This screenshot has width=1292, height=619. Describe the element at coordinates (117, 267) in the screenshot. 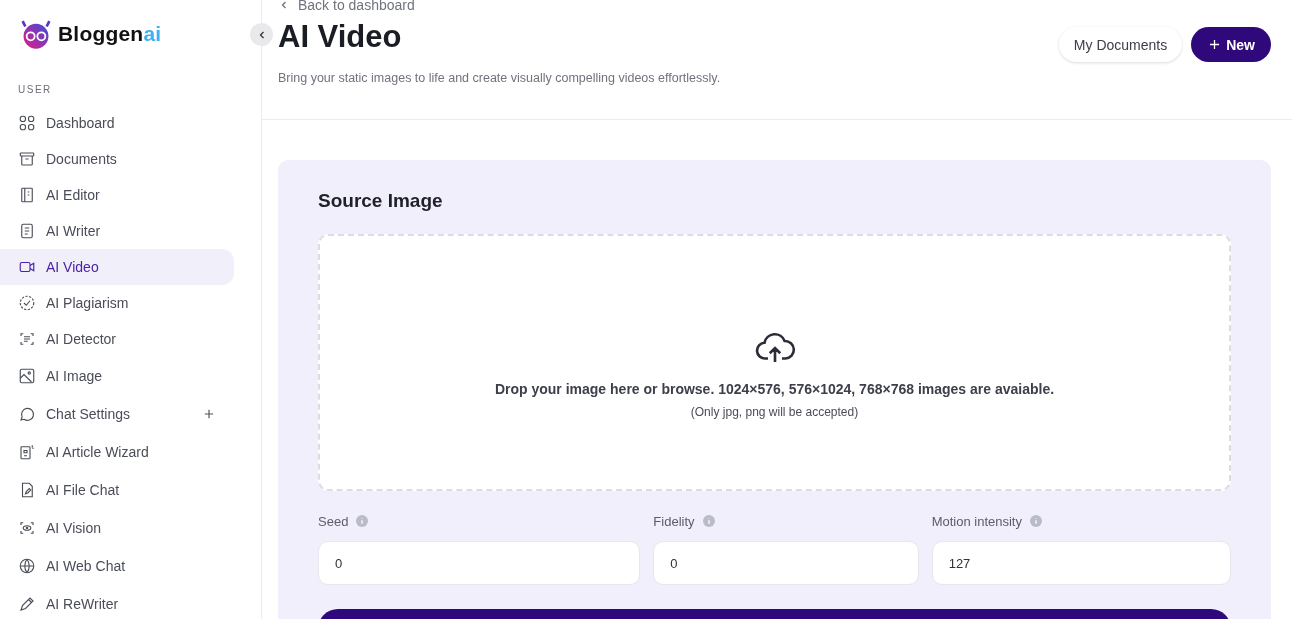

I see `sidebar-item: AI Video` at that location.